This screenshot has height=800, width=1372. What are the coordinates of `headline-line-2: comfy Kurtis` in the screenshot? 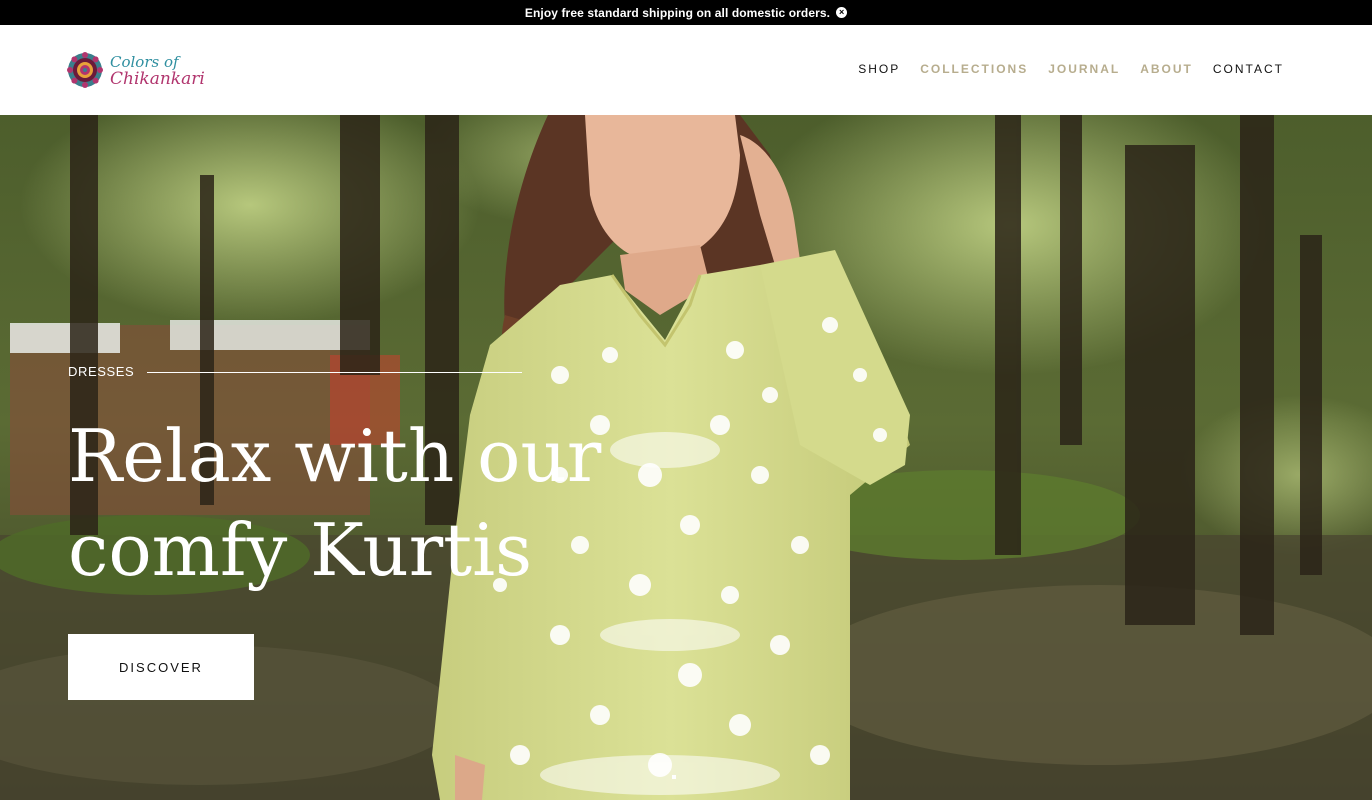 It's located at (300, 550).